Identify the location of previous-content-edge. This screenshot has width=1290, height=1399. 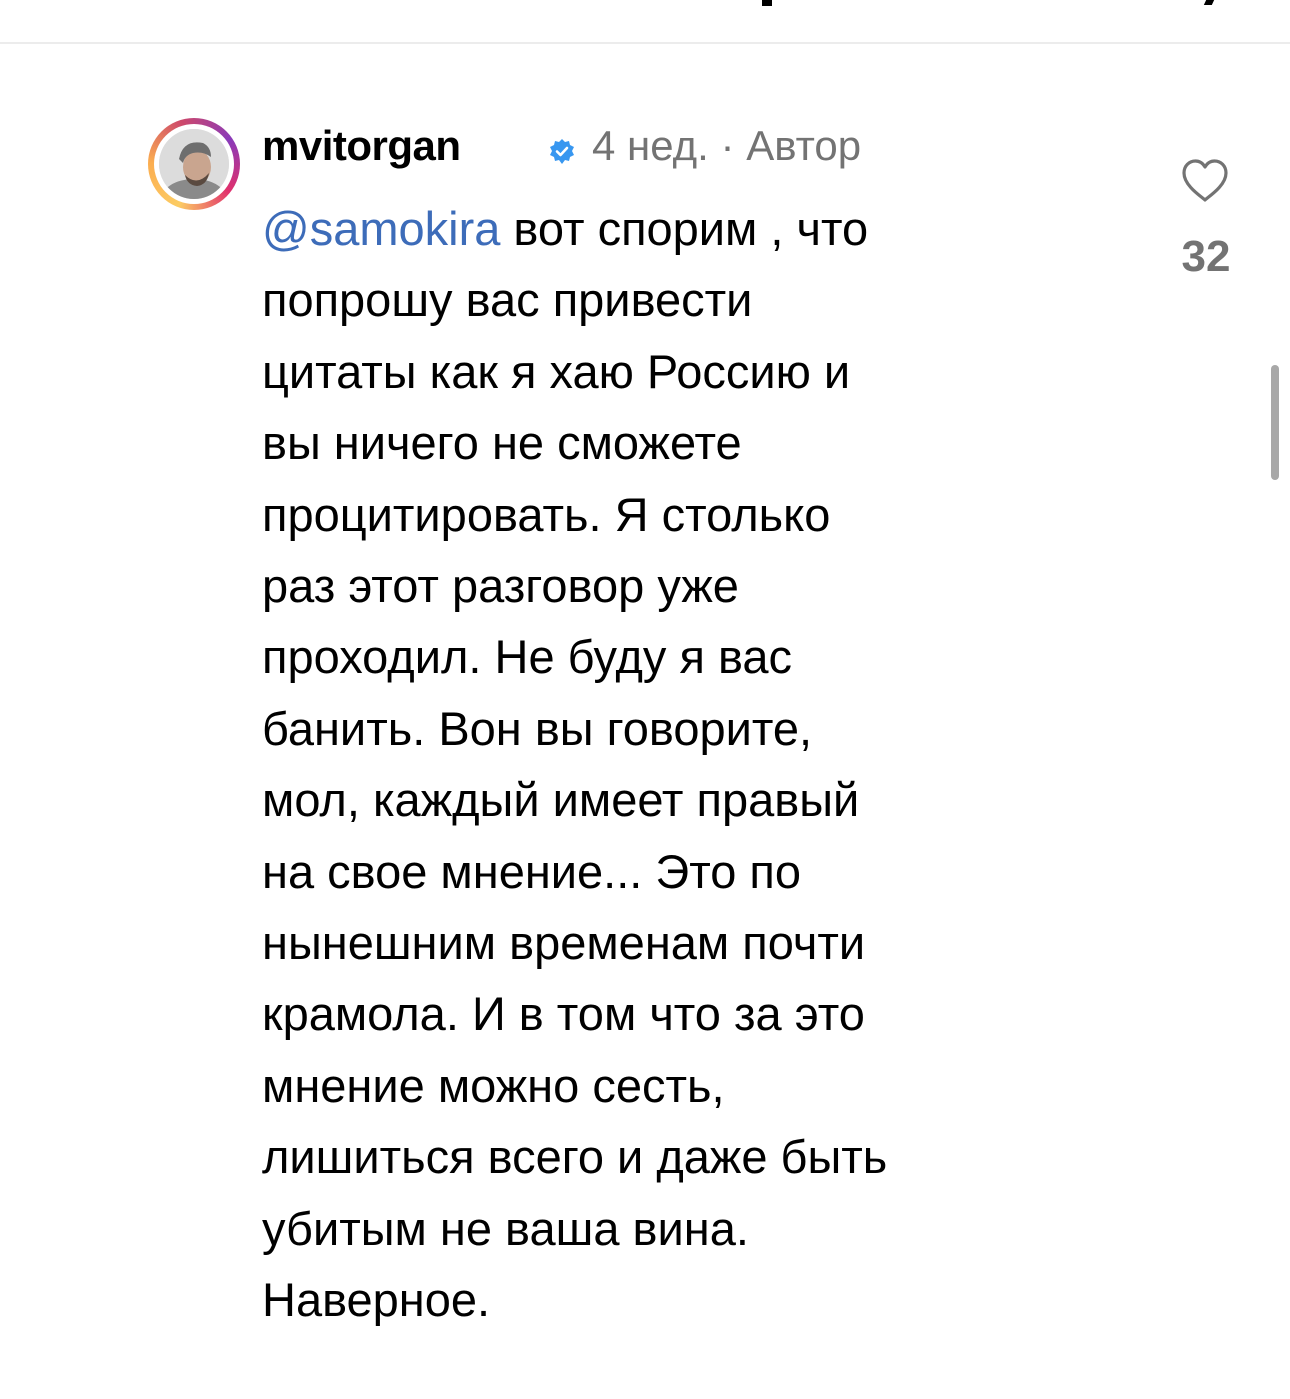
(645, 22).